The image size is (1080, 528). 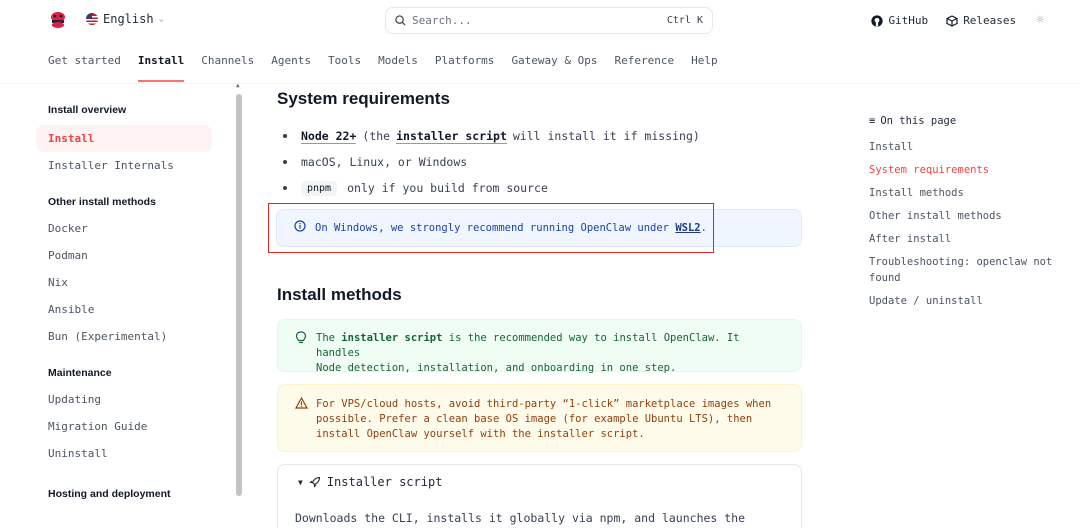 I want to click on sidebar-item-migration-guide: Migration Guide, so click(x=126, y=426).